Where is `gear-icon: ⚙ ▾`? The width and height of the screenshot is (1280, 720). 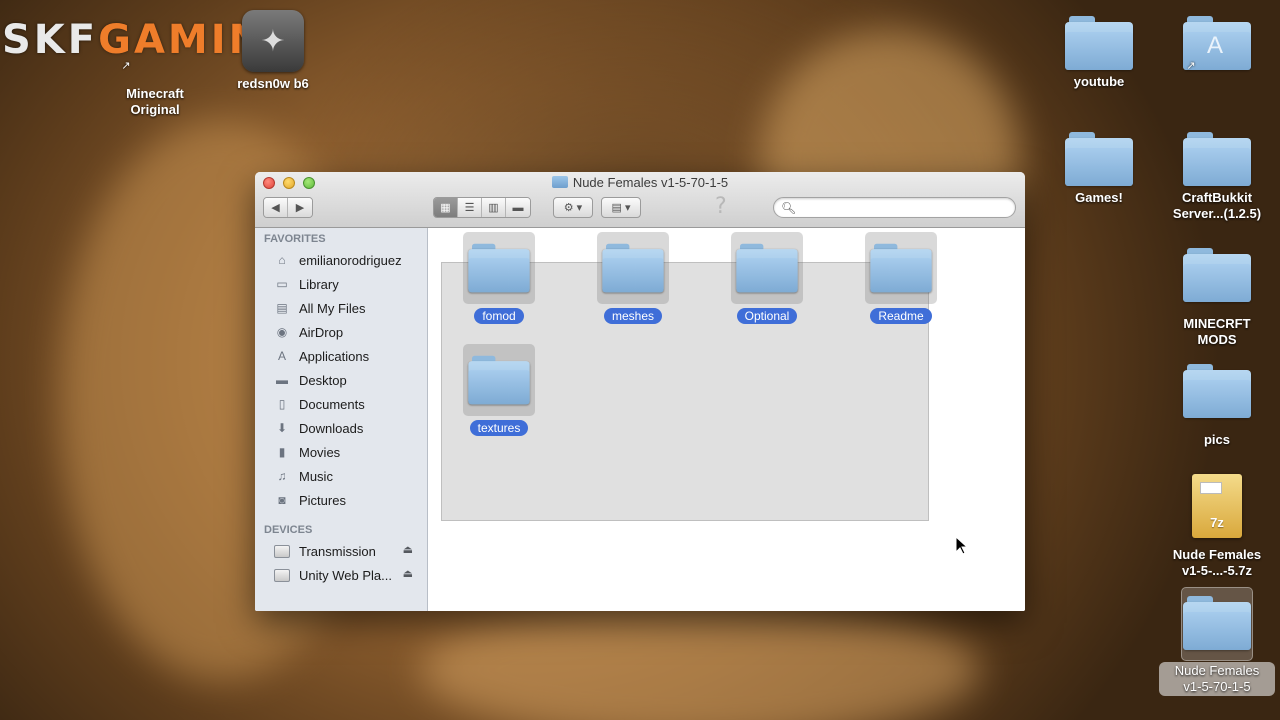
gear-icon: ⚙ ▾ is located at coordinates (573, 208).